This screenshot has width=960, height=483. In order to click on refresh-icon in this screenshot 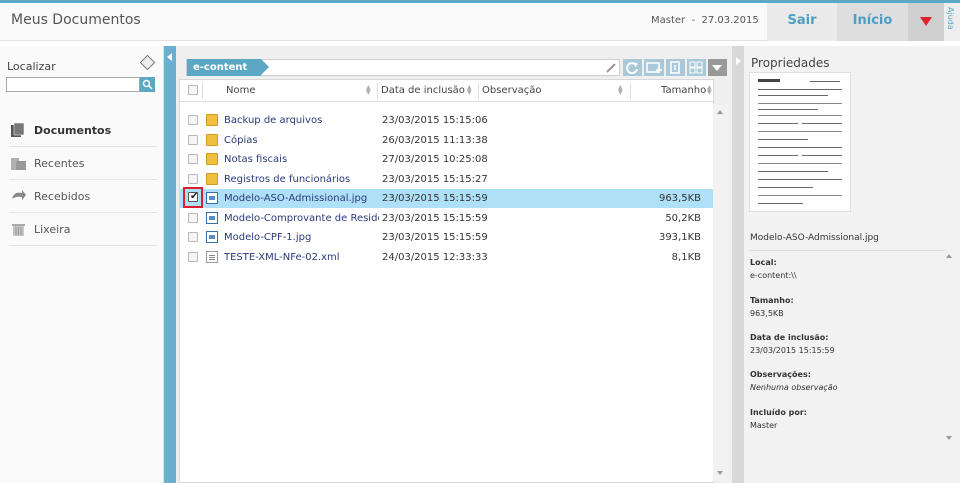, I will do `click(632, 68)`.